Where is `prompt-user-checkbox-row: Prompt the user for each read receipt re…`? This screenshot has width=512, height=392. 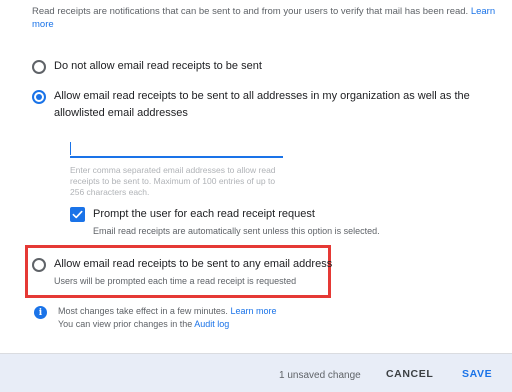
prompt-user-checkbox-row: Prompt the user for each read receipt re… is located at coordinates (225, 222).